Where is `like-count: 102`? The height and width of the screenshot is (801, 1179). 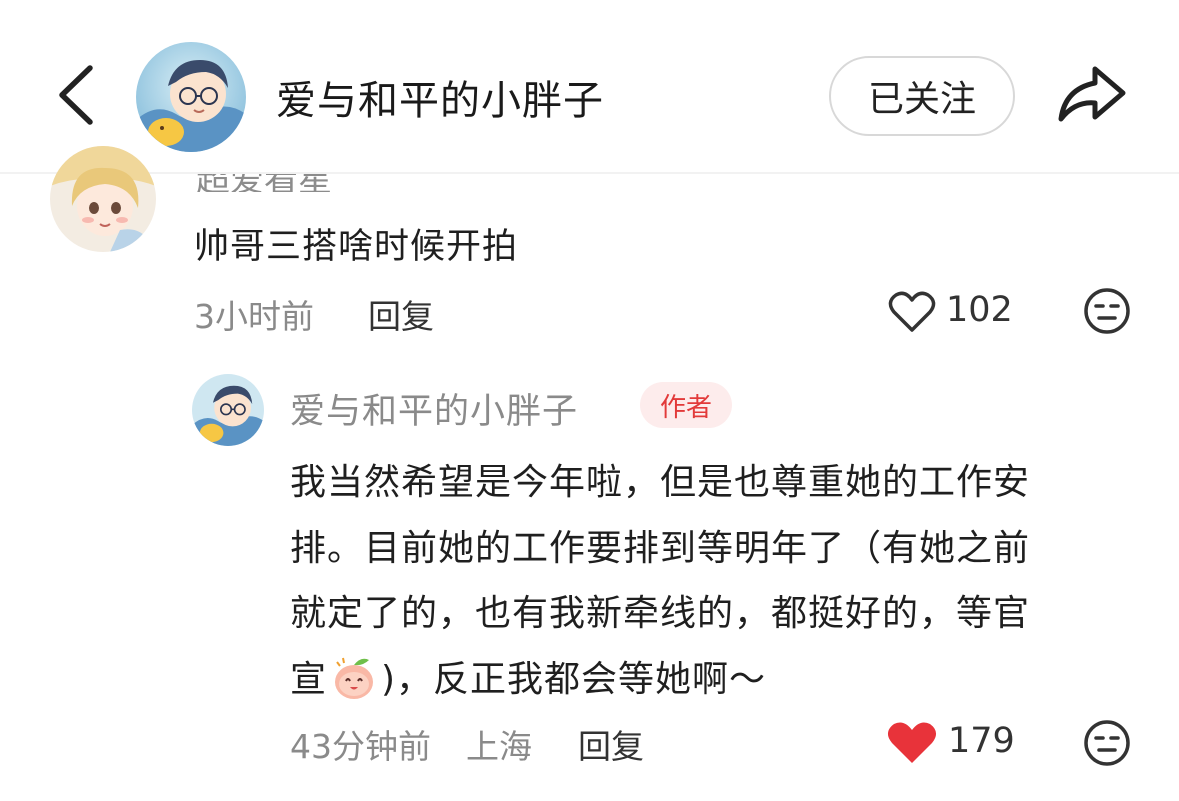
like-count: 102 is located at coordinates (979, 310).